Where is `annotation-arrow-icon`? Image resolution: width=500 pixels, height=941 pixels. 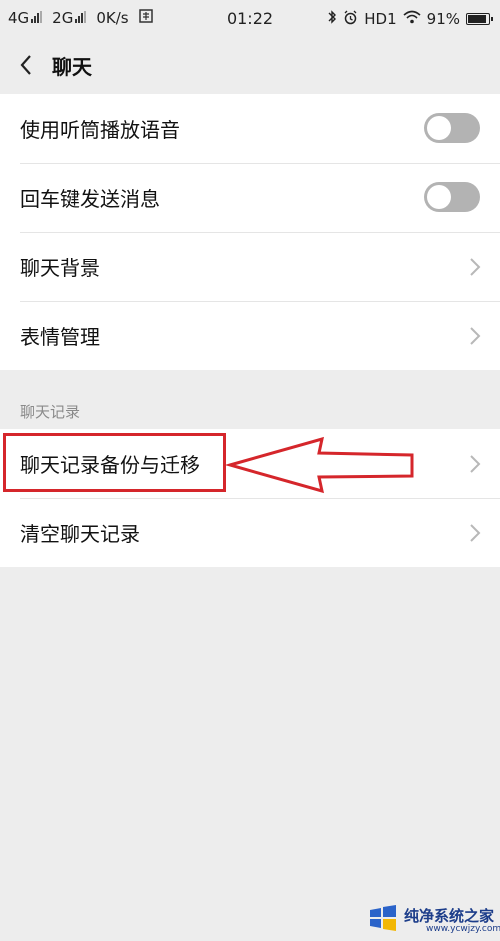 annotation-arrow-icon is located at coordinates (320, 465).